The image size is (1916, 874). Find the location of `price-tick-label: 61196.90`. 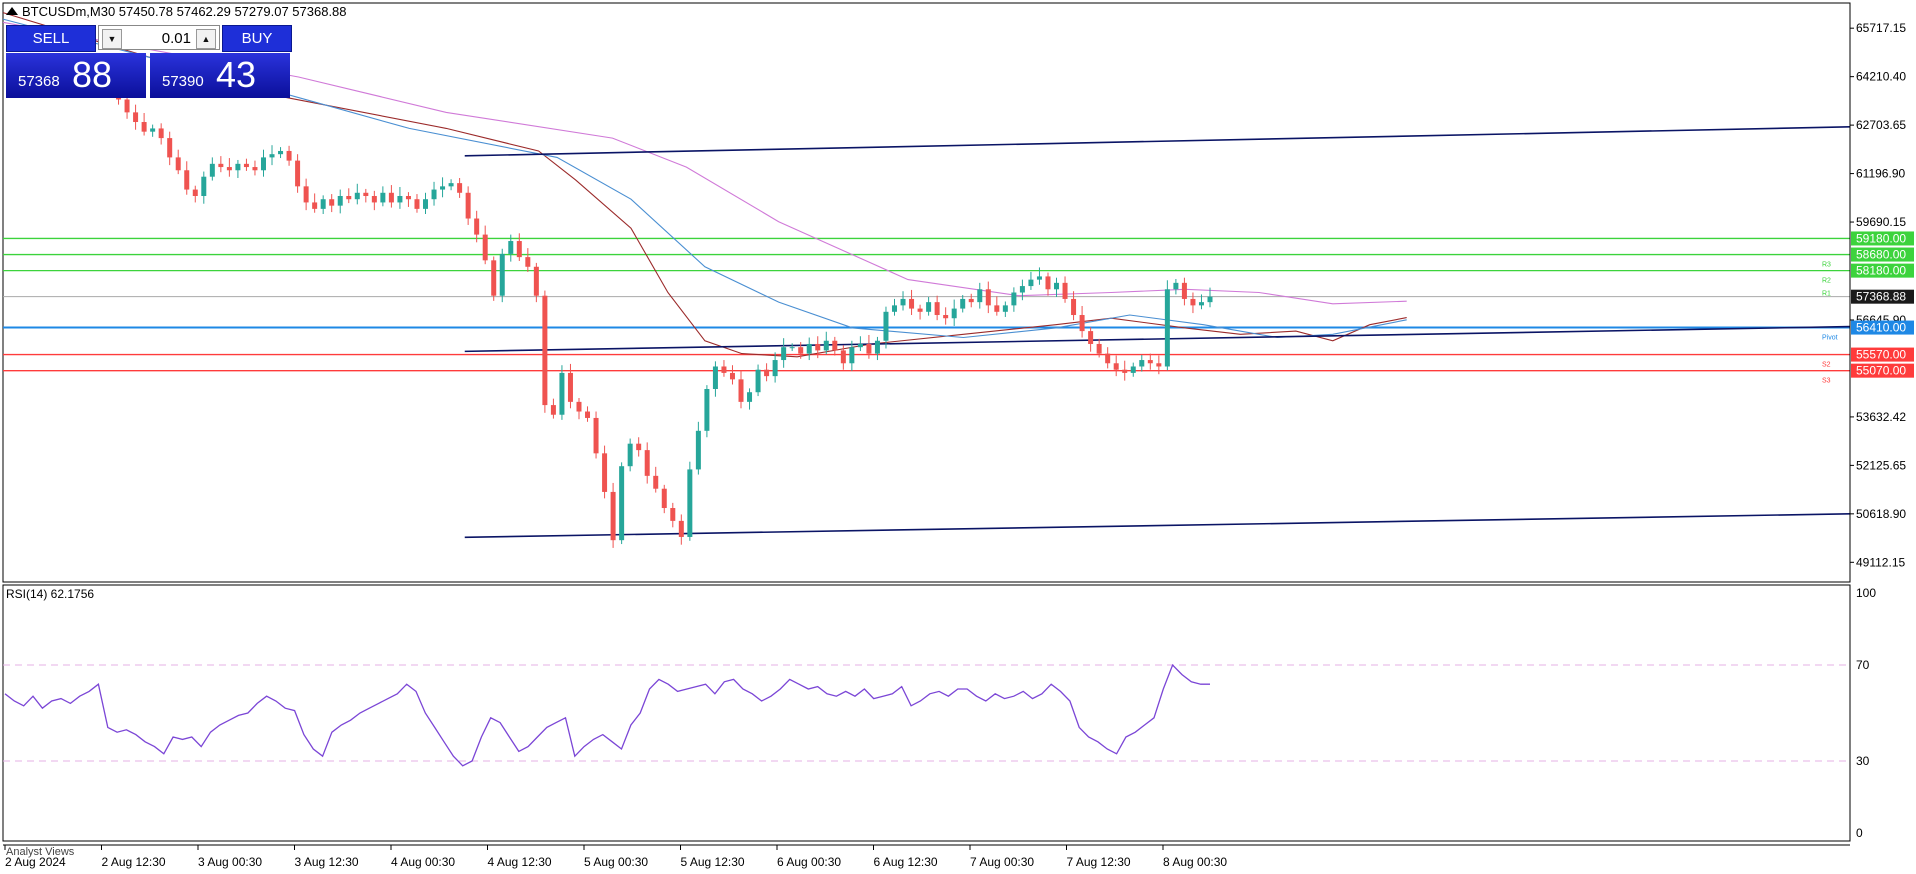

price-tick-label: 61196.90 is located at coordinates (1880, 174).